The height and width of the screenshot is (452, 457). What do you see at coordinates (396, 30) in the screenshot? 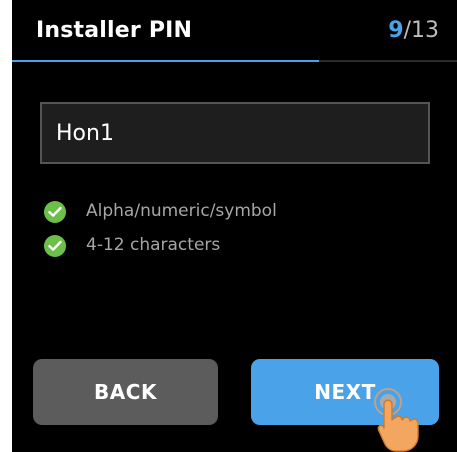
I see `step-current: 9` at bounding box center [396, 30].